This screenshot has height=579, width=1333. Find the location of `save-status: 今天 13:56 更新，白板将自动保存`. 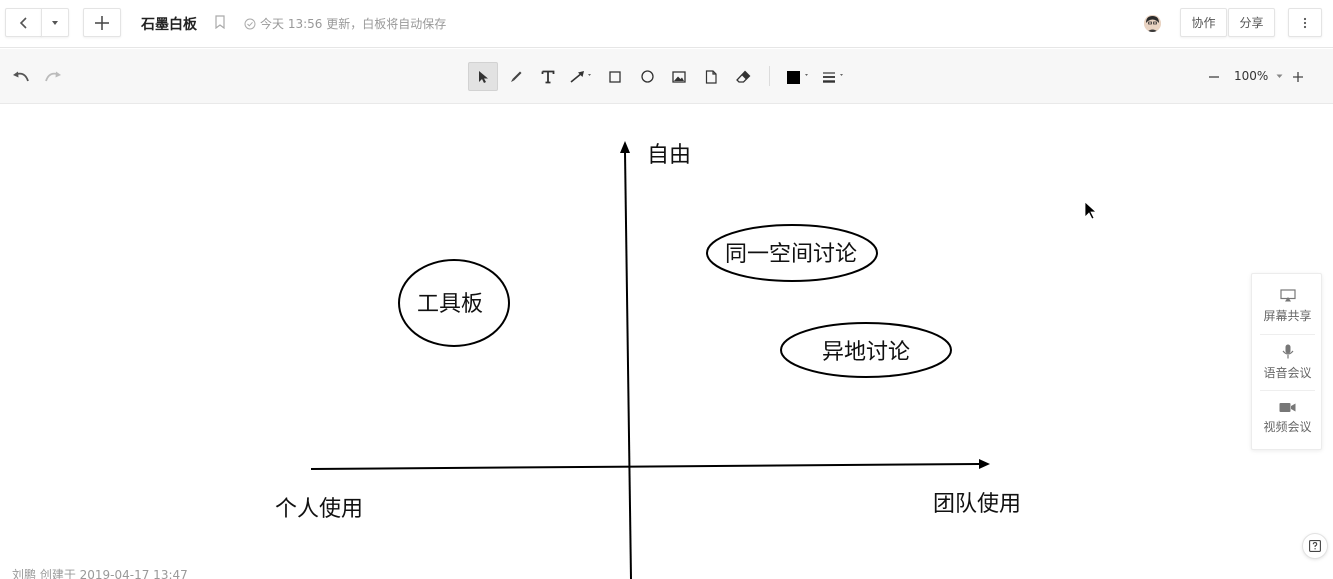

save-status: 今天 13:56 更新，白板将自动保存 is located at coordinates (345, 23).